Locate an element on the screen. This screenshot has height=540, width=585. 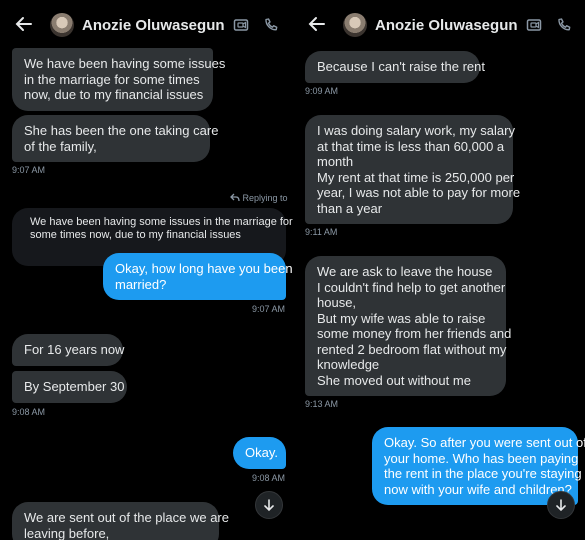
message-text: in the marriage for some times is located at coordinates (112, 79).